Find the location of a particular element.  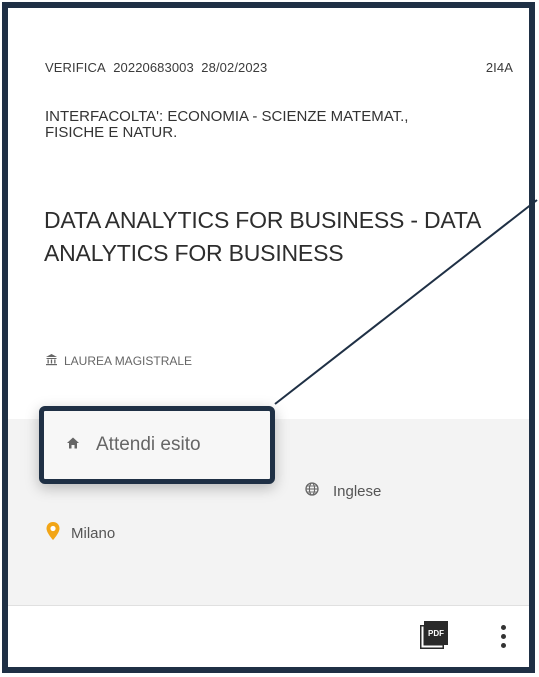

more-options-button is located at coordinates (503, 636).